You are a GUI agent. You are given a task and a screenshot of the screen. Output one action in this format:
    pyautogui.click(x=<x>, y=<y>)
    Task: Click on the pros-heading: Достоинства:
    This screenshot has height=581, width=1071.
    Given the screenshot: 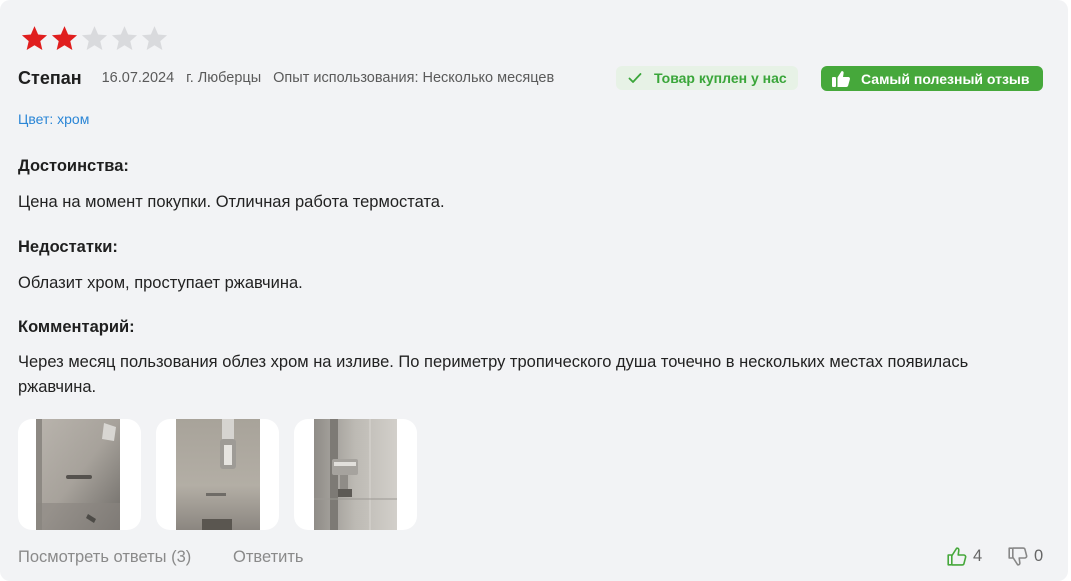 What is the action you would take?
    pyautogui.click(x=73, y=166)
    